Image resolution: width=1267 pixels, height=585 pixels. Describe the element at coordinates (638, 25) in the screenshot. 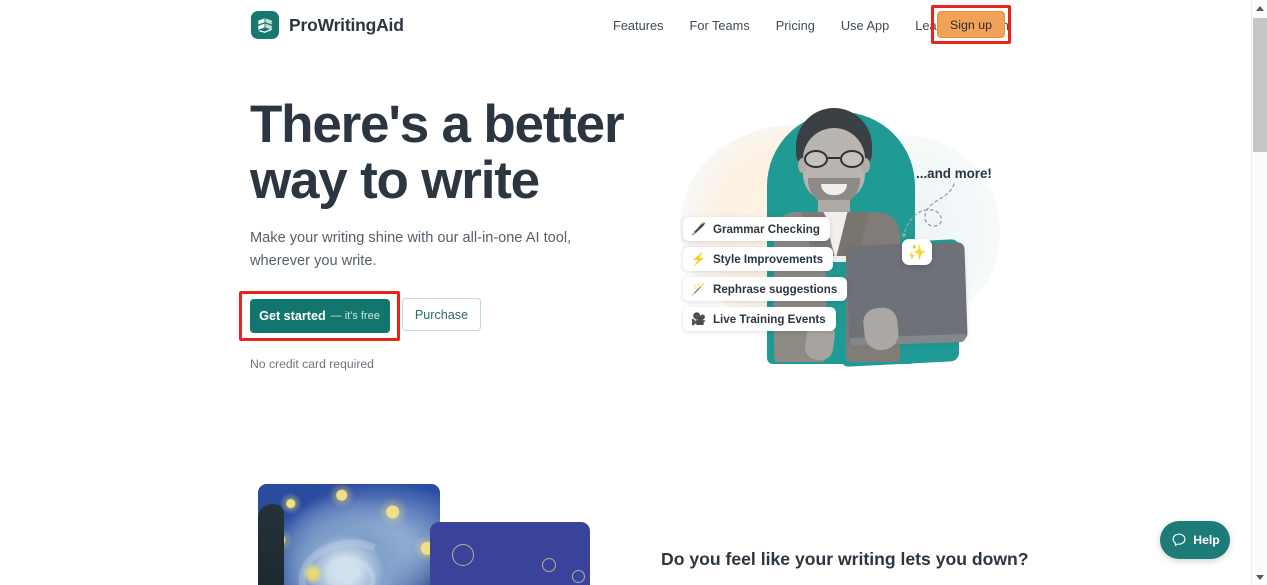

I see `nav-item-features: Features` at that location.